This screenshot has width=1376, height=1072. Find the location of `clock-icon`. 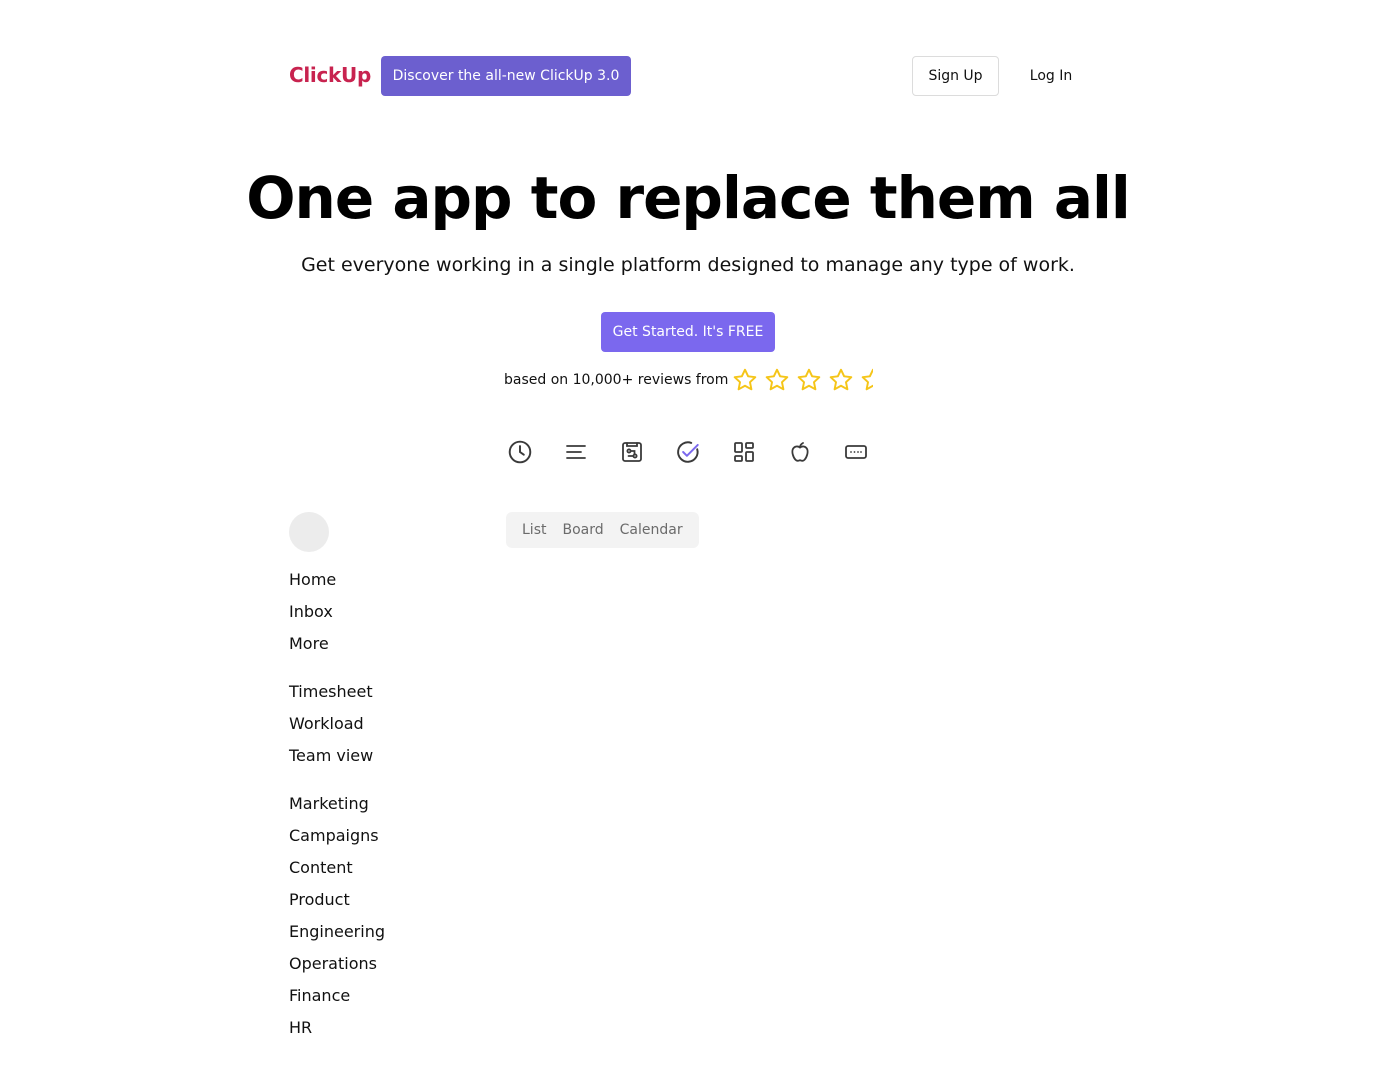

clock-icon is located at coordinates (520, 452).